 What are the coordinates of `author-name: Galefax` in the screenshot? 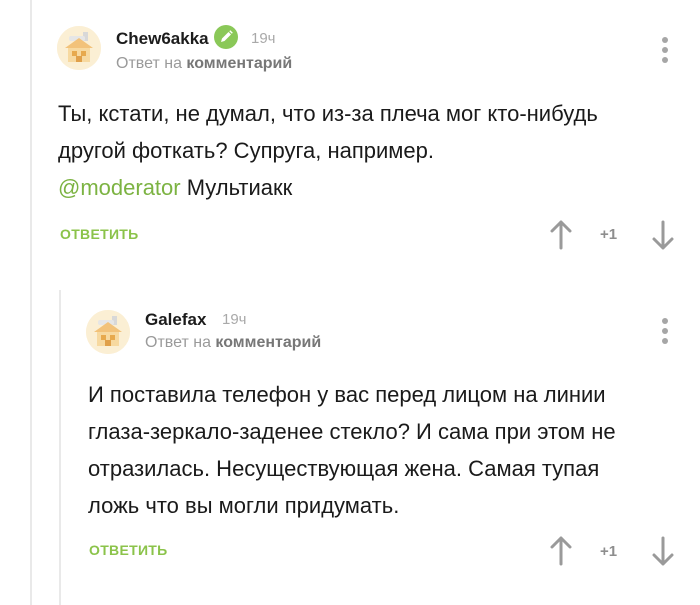 It's located at (175, 320).